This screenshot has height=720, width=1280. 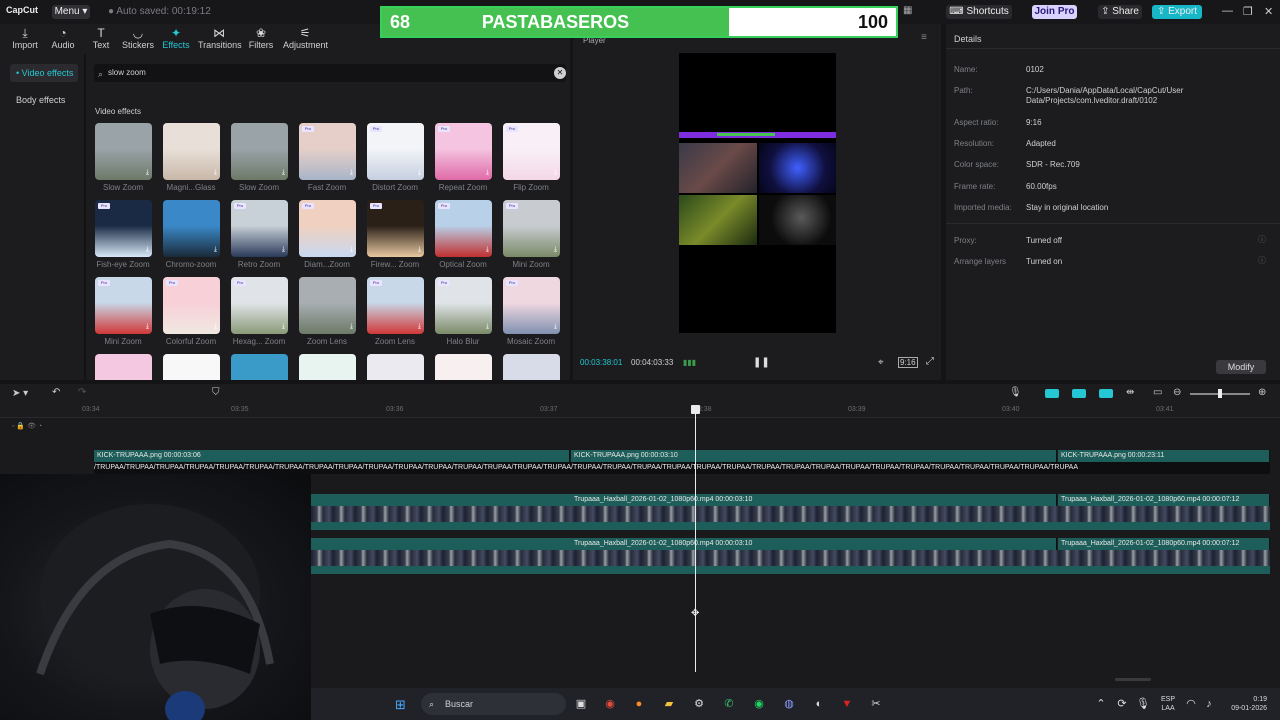 I want to click on playhead, so click(x=695, y=539).